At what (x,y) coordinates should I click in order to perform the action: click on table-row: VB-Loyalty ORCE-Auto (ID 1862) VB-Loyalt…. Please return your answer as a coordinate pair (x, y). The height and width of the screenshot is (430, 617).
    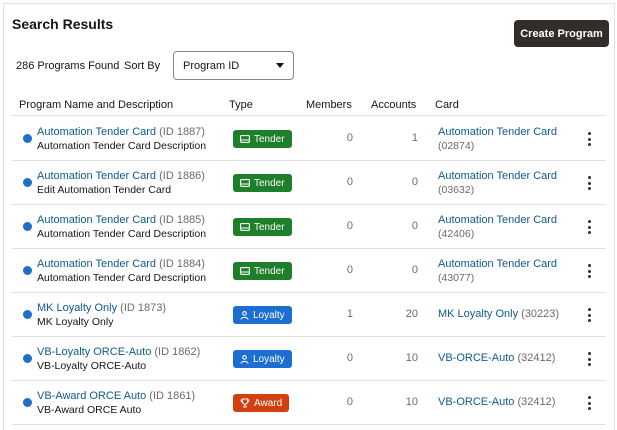
    Looking at the image, I should click on (310, 359).